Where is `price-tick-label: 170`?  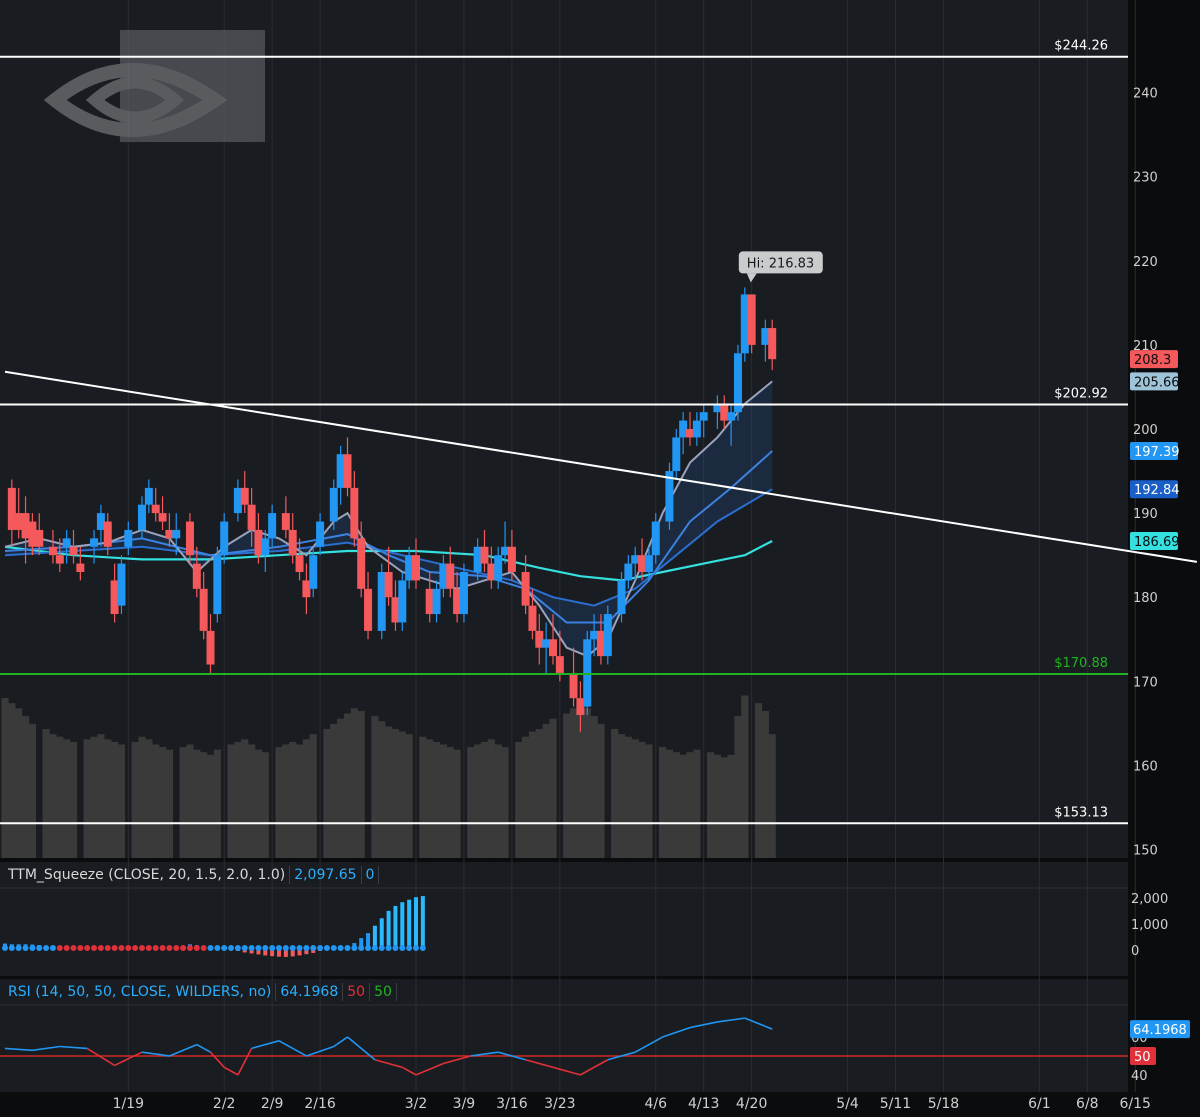 price-tick-label: 170 is located at coordinates (1145, 682).